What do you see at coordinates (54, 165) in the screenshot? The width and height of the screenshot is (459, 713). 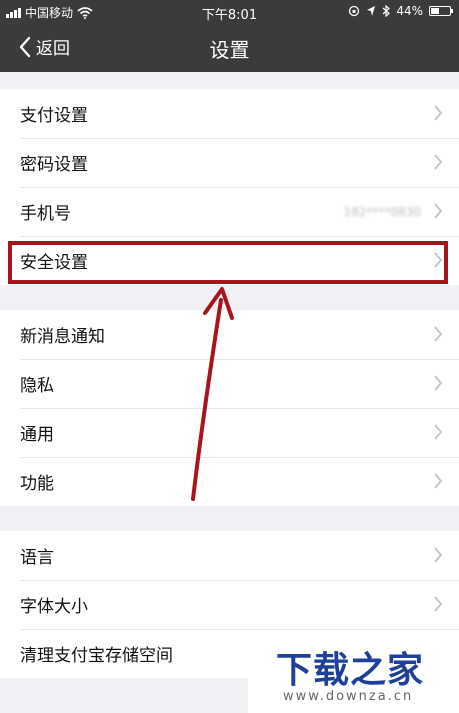 I see `settings-item-label: 密码设置` at bounding box center [54, 165].